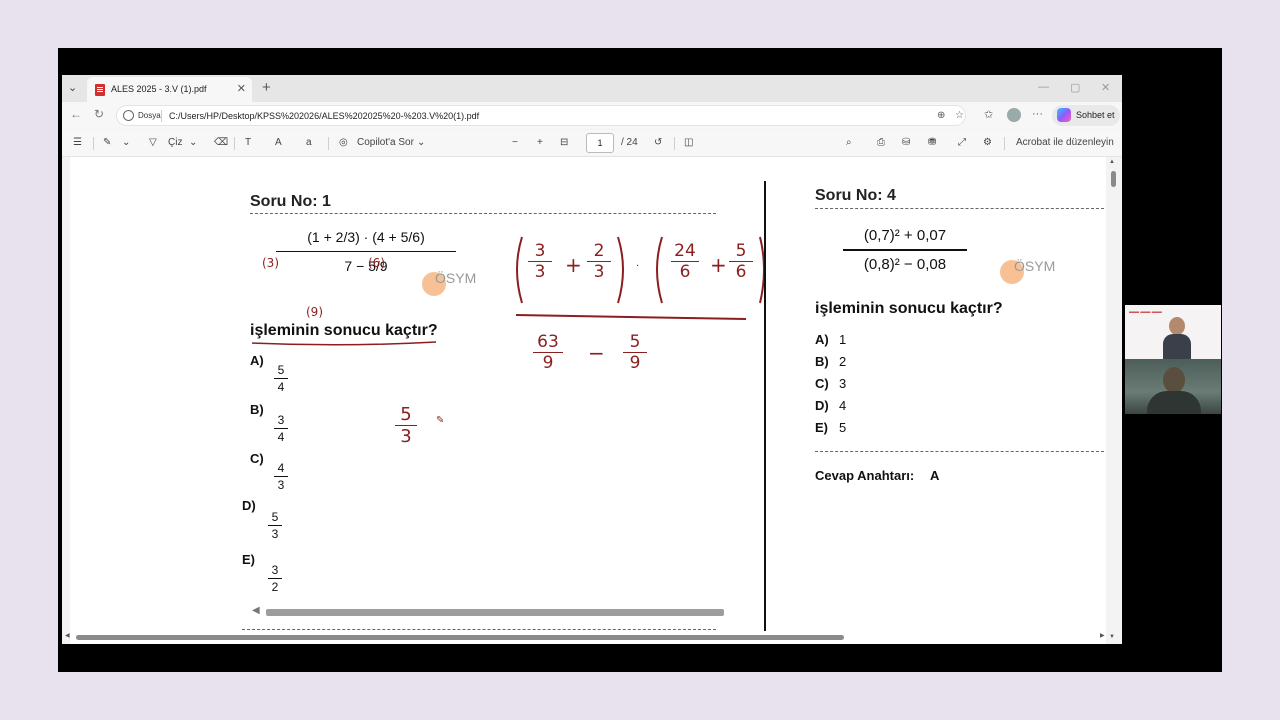  I want to click on tab-pdf: ALES 2025 - 3.V (1).pdf ✕, so click(169, 89).